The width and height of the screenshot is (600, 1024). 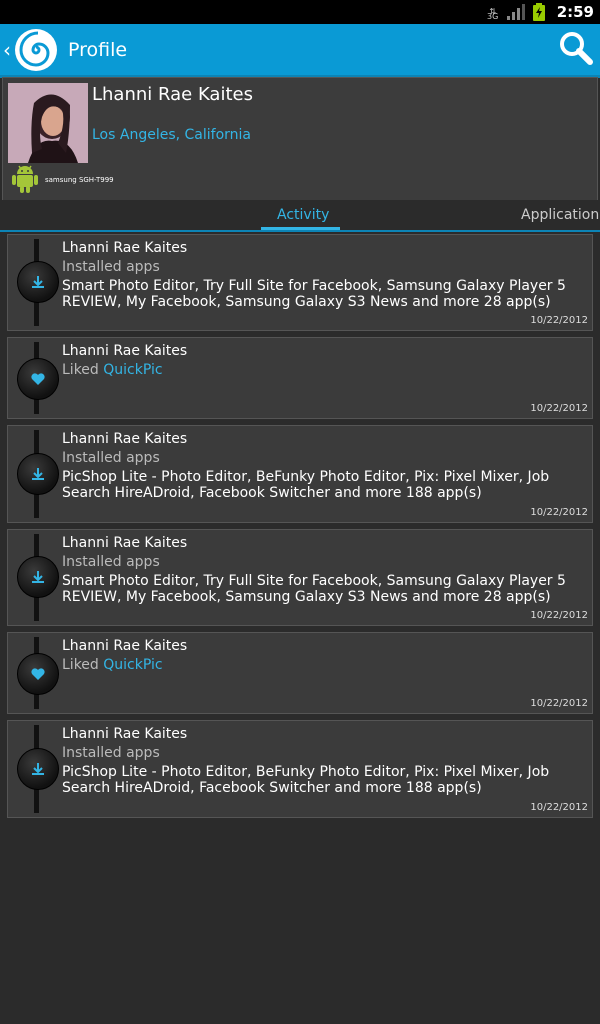 I want to click on search-icon, so click(x=576, y=48).